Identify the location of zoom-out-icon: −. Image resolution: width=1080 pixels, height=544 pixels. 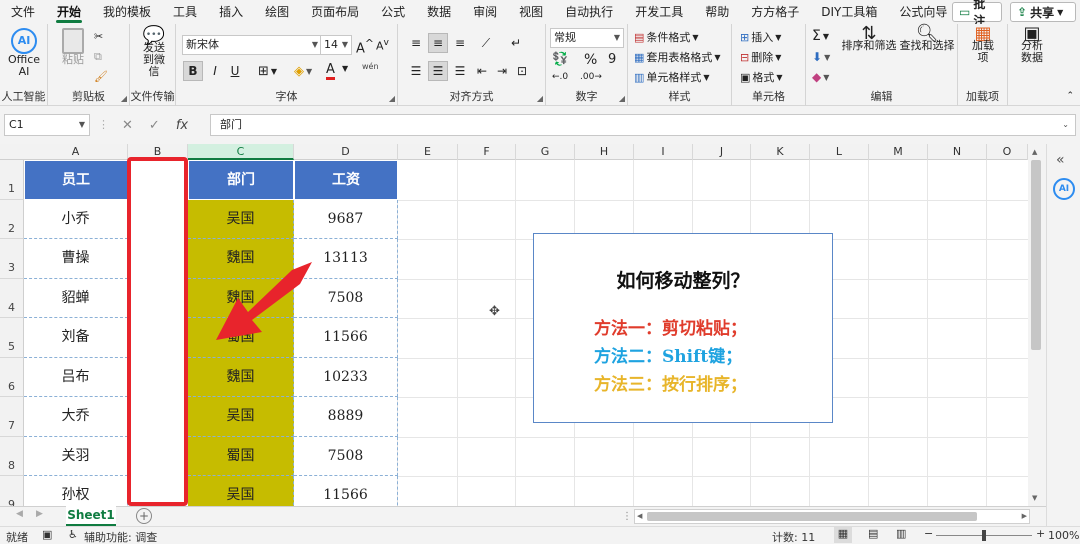
(928, 533).